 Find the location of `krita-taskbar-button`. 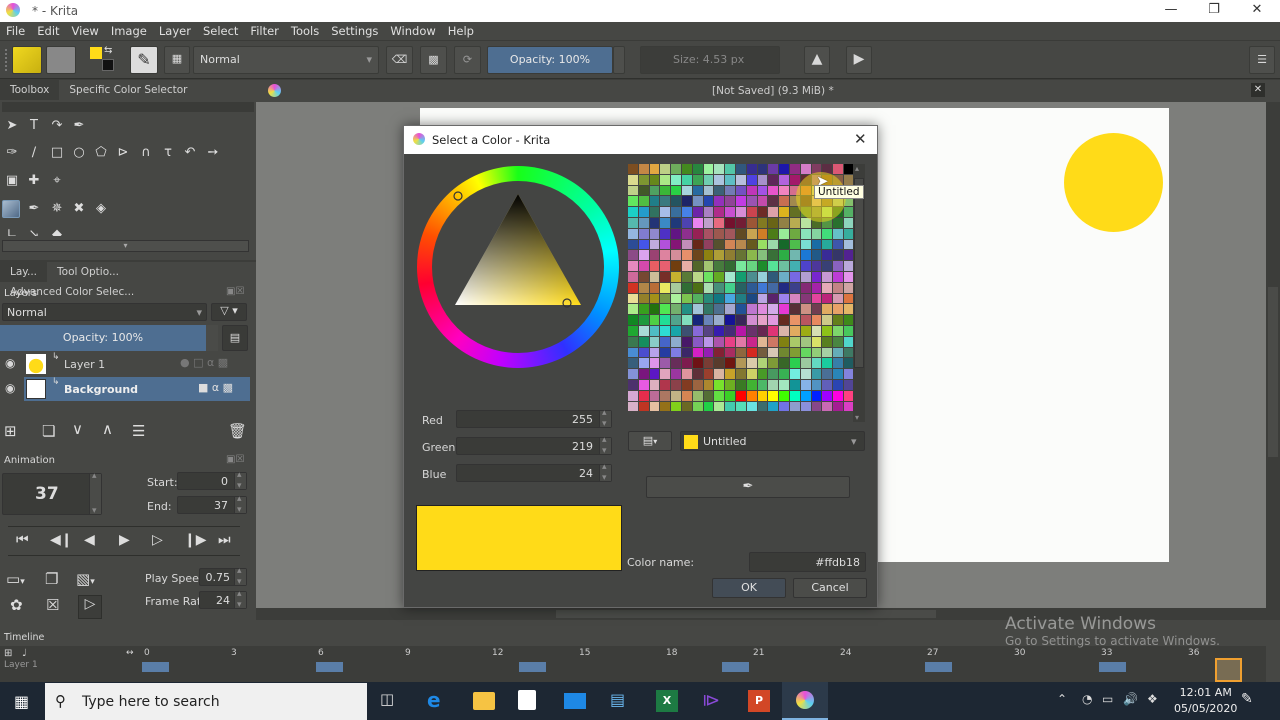

krita-taskbar-button is located at coordinates (805, 701).